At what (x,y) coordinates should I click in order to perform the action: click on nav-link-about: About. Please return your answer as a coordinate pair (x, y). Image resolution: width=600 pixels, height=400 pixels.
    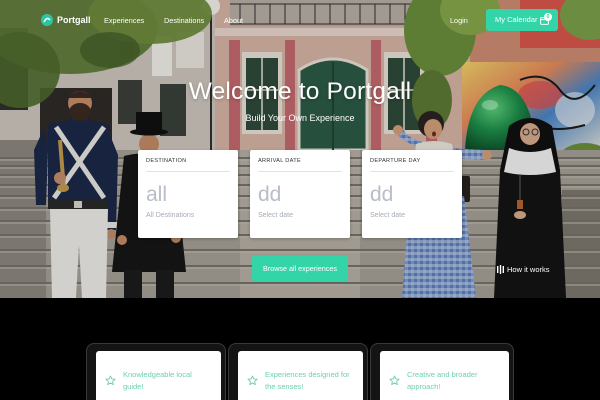
    Looking at the image, I should click on (233, 20).